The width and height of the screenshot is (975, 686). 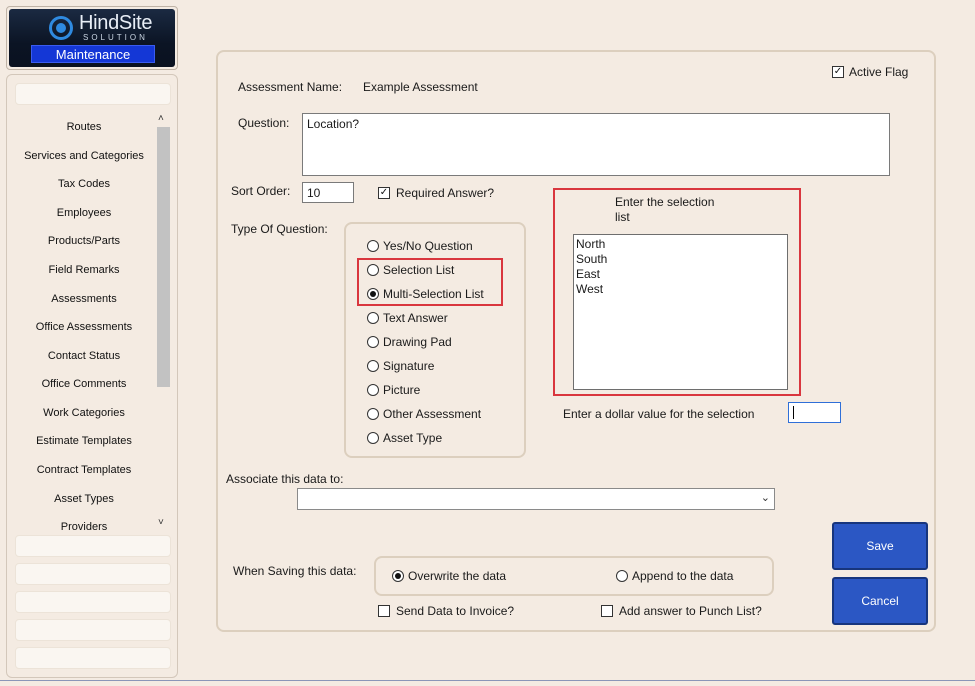 I want to click on save-mode-append: Append to the data, so click(x=674, y=576).